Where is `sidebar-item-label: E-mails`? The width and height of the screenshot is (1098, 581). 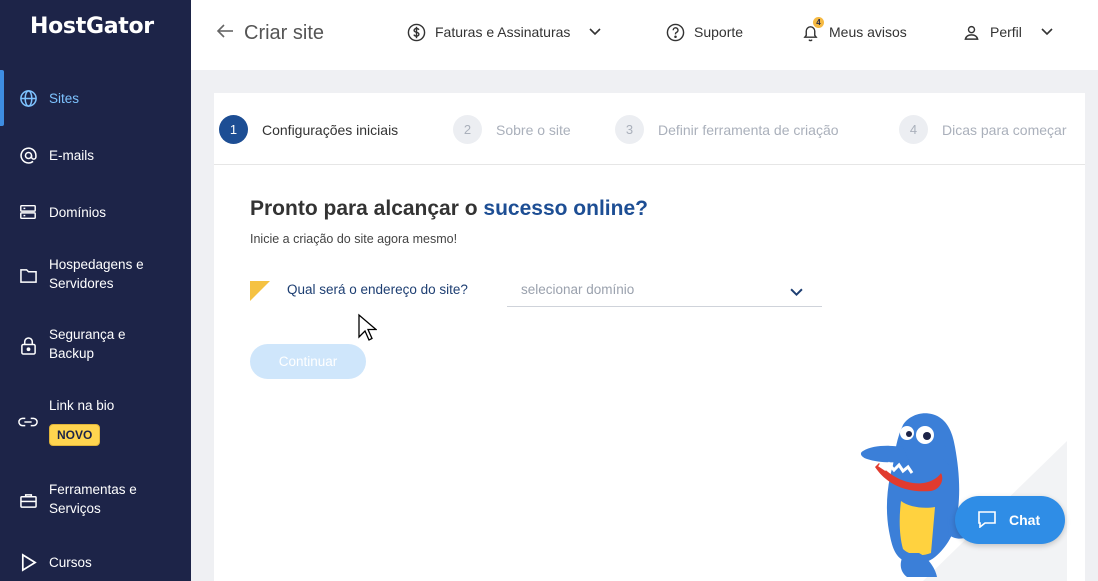
sidebar-item-label: E-mails is located at coordinates (72, 155).